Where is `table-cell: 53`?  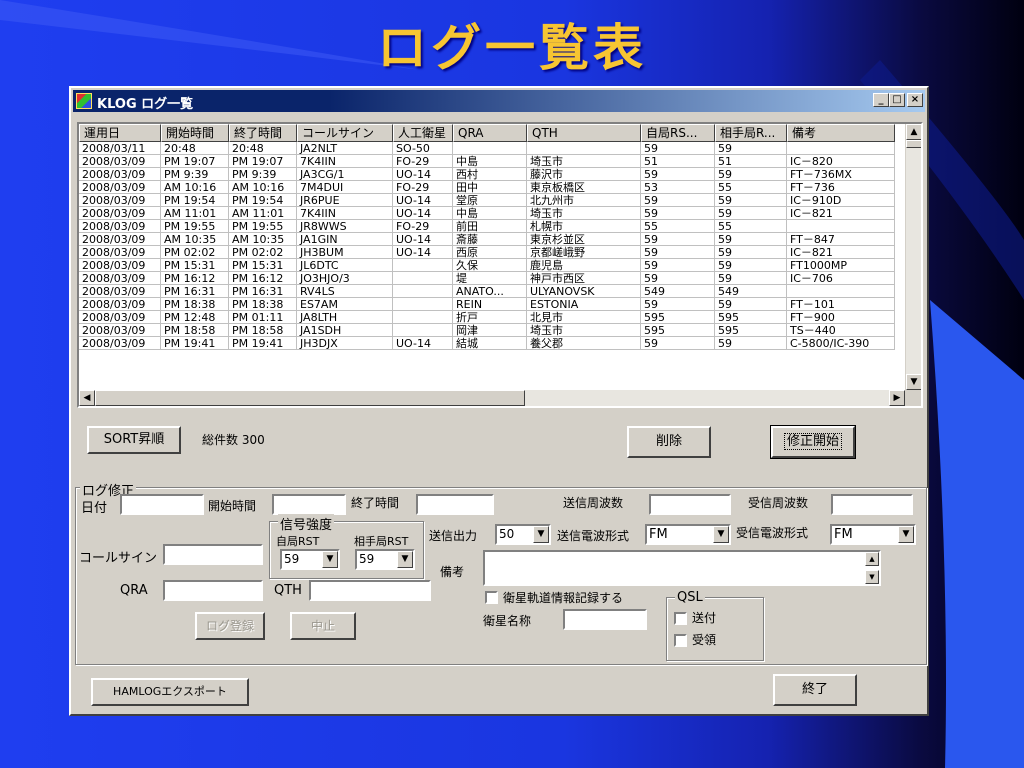
table-cell: 53 is located at coordinates (678, 187).